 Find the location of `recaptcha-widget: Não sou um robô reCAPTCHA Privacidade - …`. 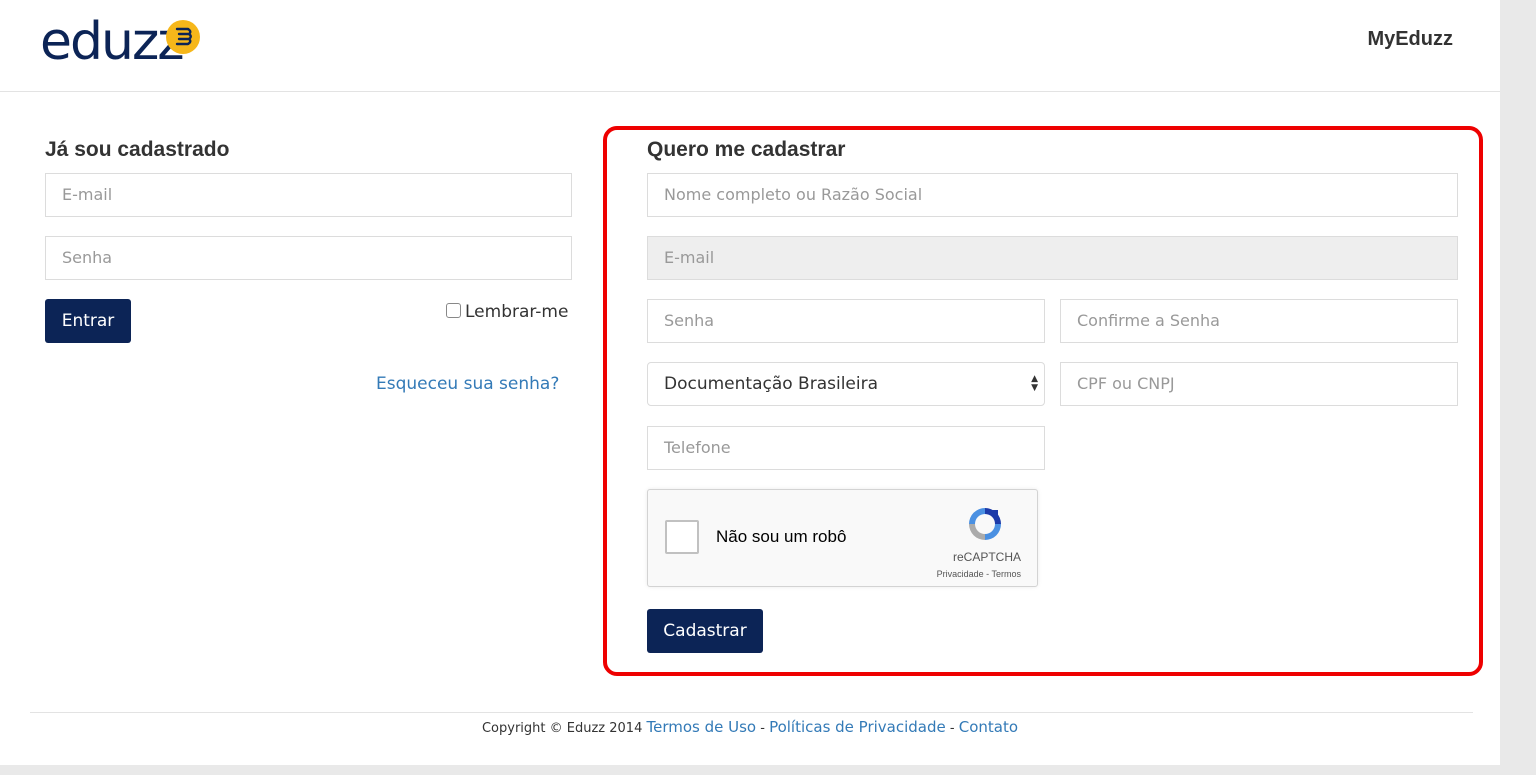

recaptcha-widget: Não sou um robô reCAPTCHA Privacidade - … is located at coordinates (842, 538).